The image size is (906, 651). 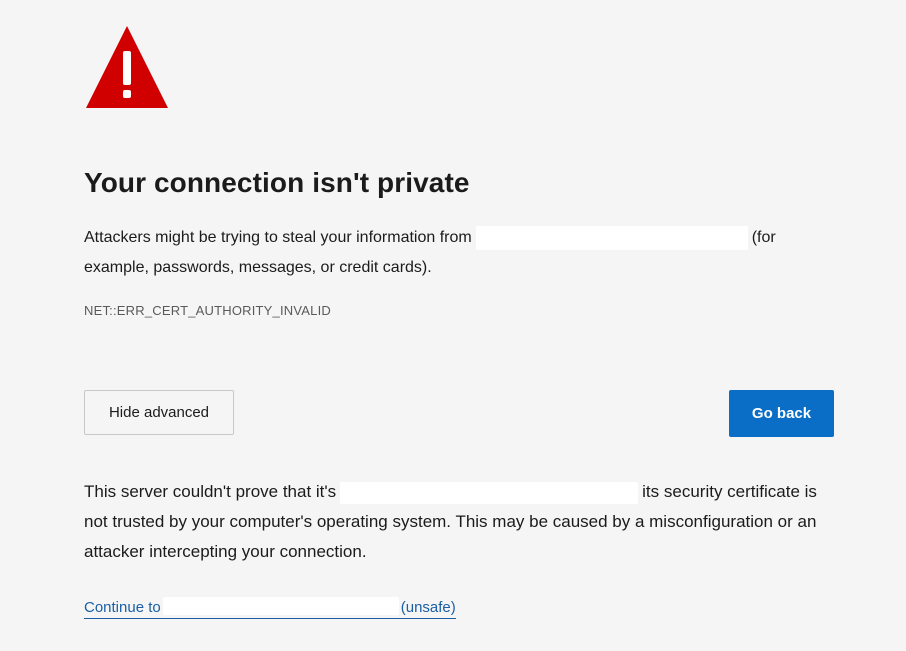 I want to click on go-back-button: Go back, so click(x=781, y=413).